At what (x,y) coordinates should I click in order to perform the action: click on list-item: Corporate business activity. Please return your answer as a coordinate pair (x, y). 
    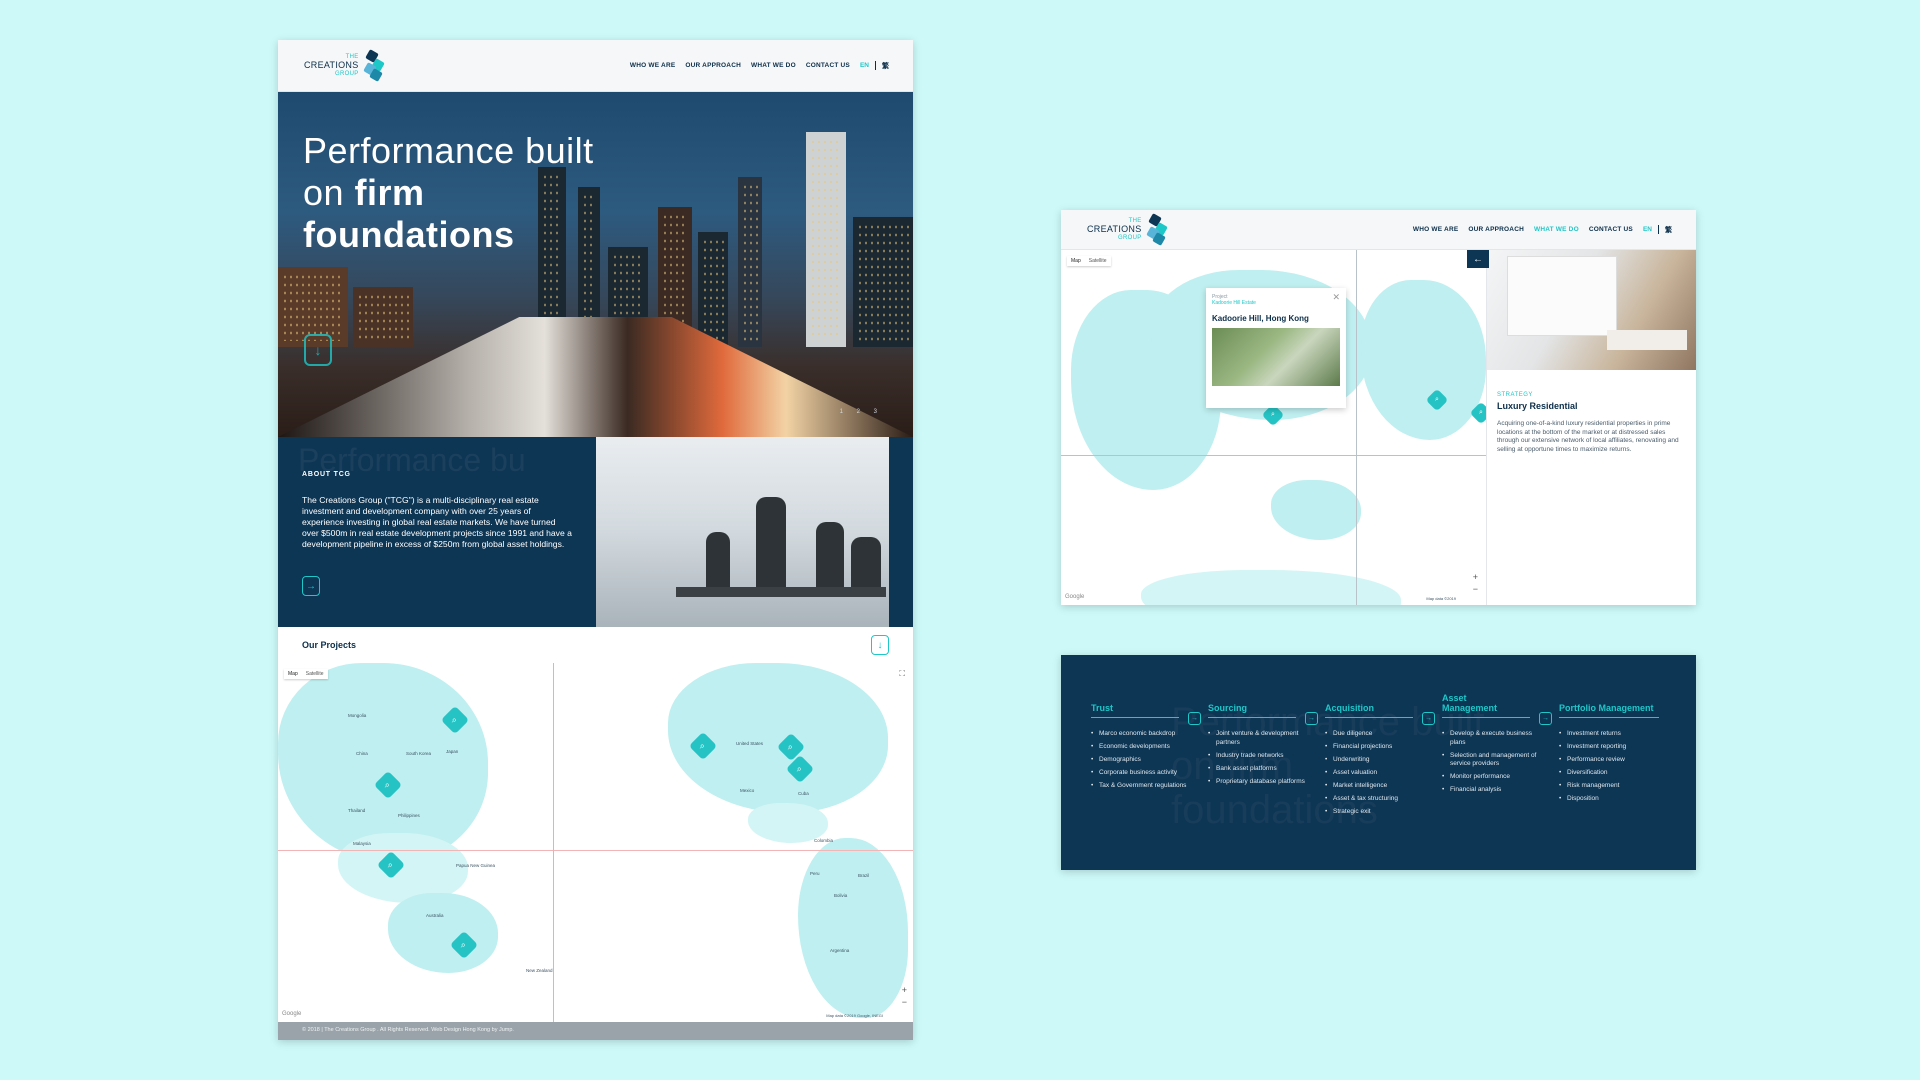
    Looking at the image, I should click on (1143, 773).